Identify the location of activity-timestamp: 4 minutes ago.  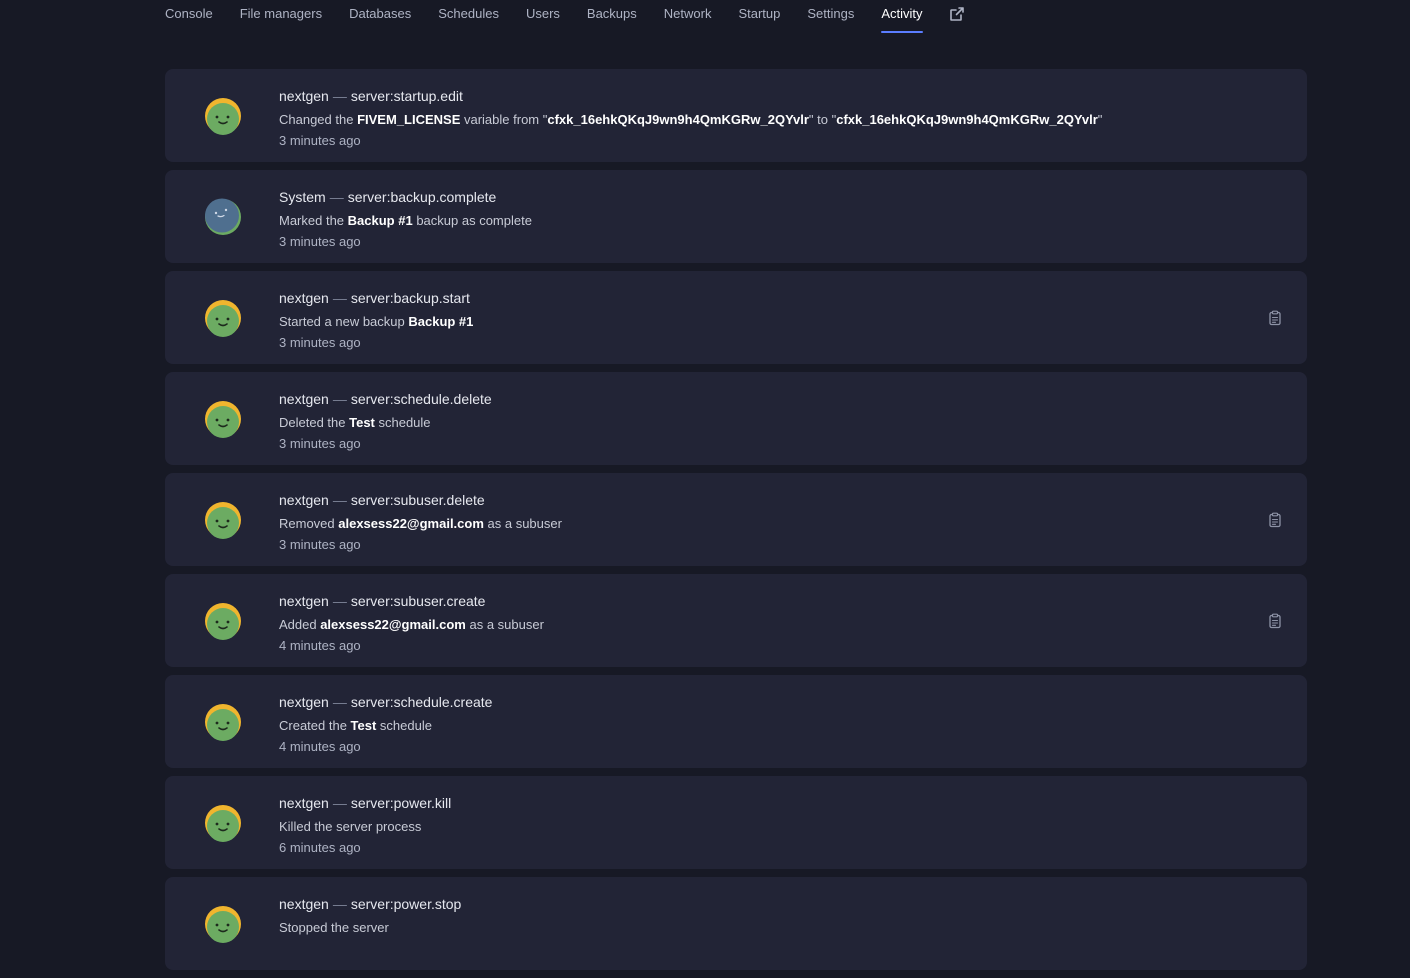
(320, 645).